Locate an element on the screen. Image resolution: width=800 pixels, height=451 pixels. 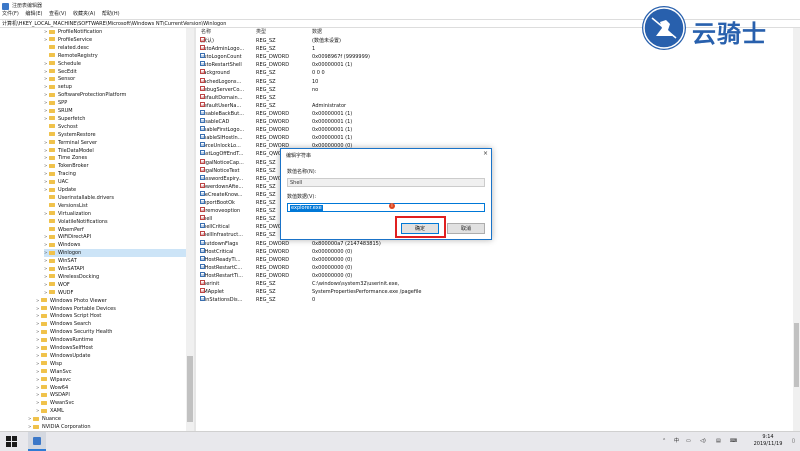
tree-item: > Nuance is located at coordinates (107, 419).